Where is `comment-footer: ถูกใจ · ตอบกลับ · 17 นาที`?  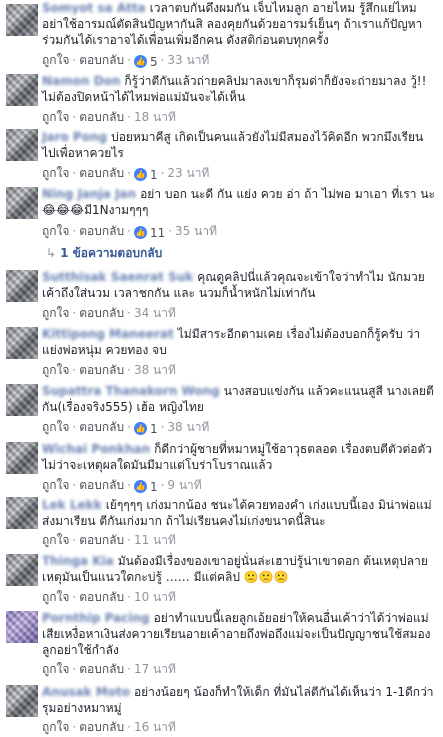 comment-footer: ถูกใจ · ตอบกลับ · 17 นาที is located at coordinates (109, 669).